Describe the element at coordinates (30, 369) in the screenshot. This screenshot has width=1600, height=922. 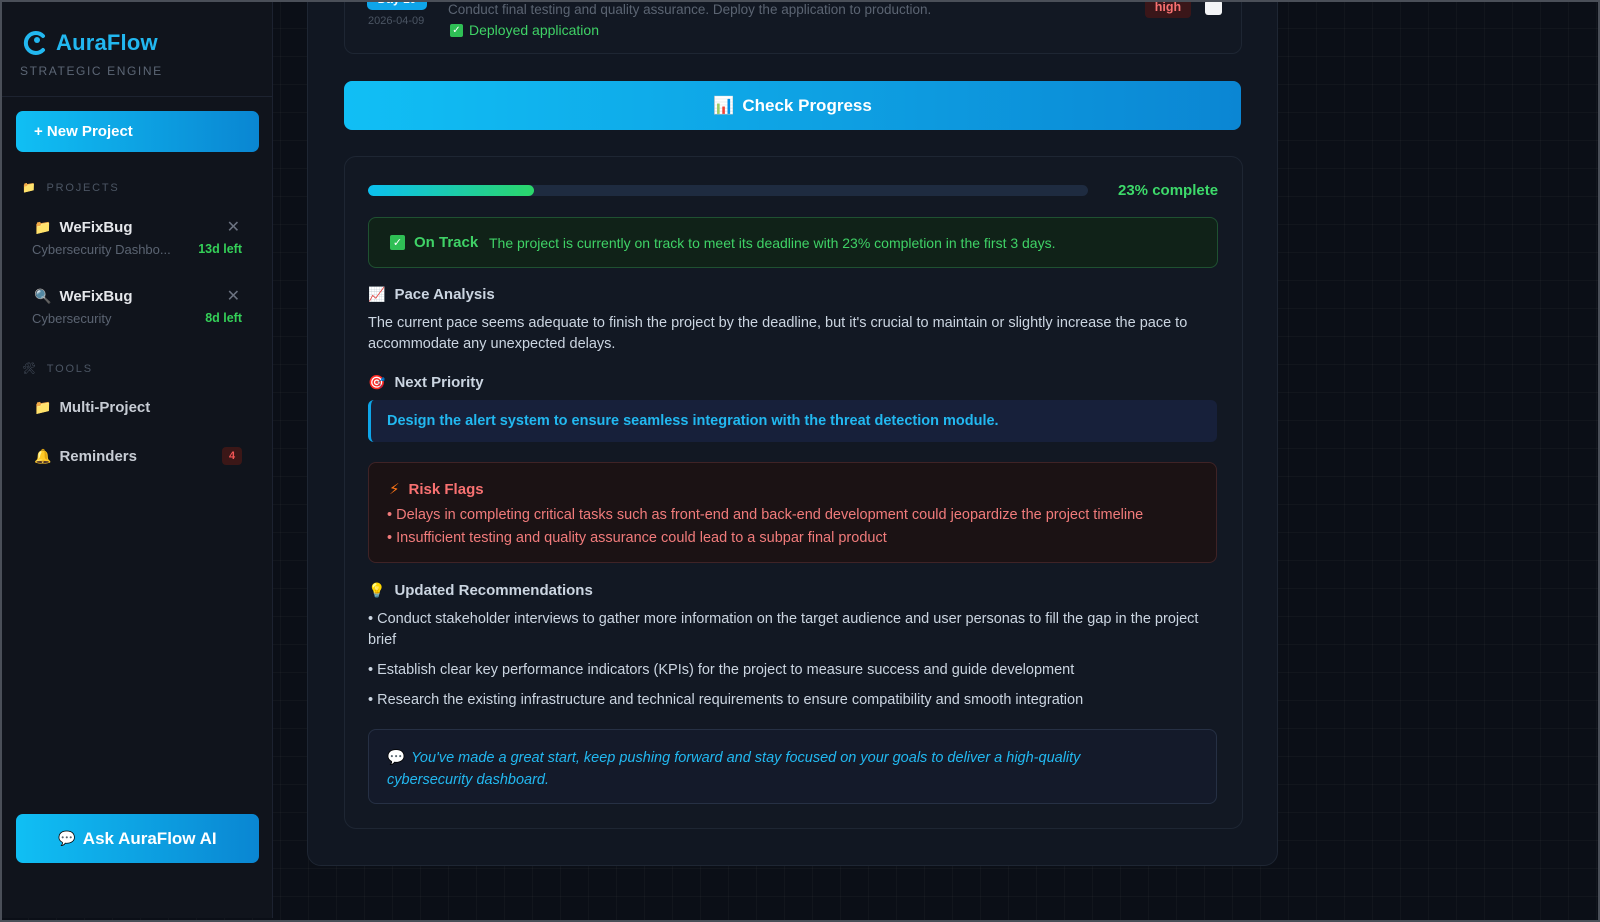
I see `tools-icon: 🛠` at that location.